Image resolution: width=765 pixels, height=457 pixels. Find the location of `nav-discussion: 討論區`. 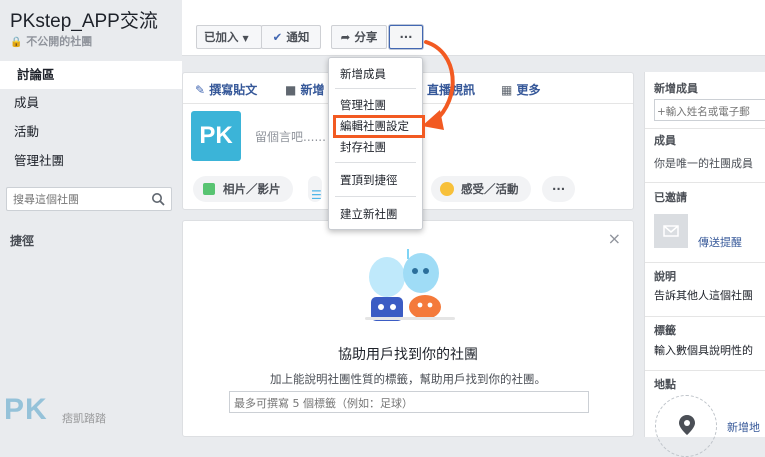

nav-discussion: 討論區 is located at coordinates (91, 75).